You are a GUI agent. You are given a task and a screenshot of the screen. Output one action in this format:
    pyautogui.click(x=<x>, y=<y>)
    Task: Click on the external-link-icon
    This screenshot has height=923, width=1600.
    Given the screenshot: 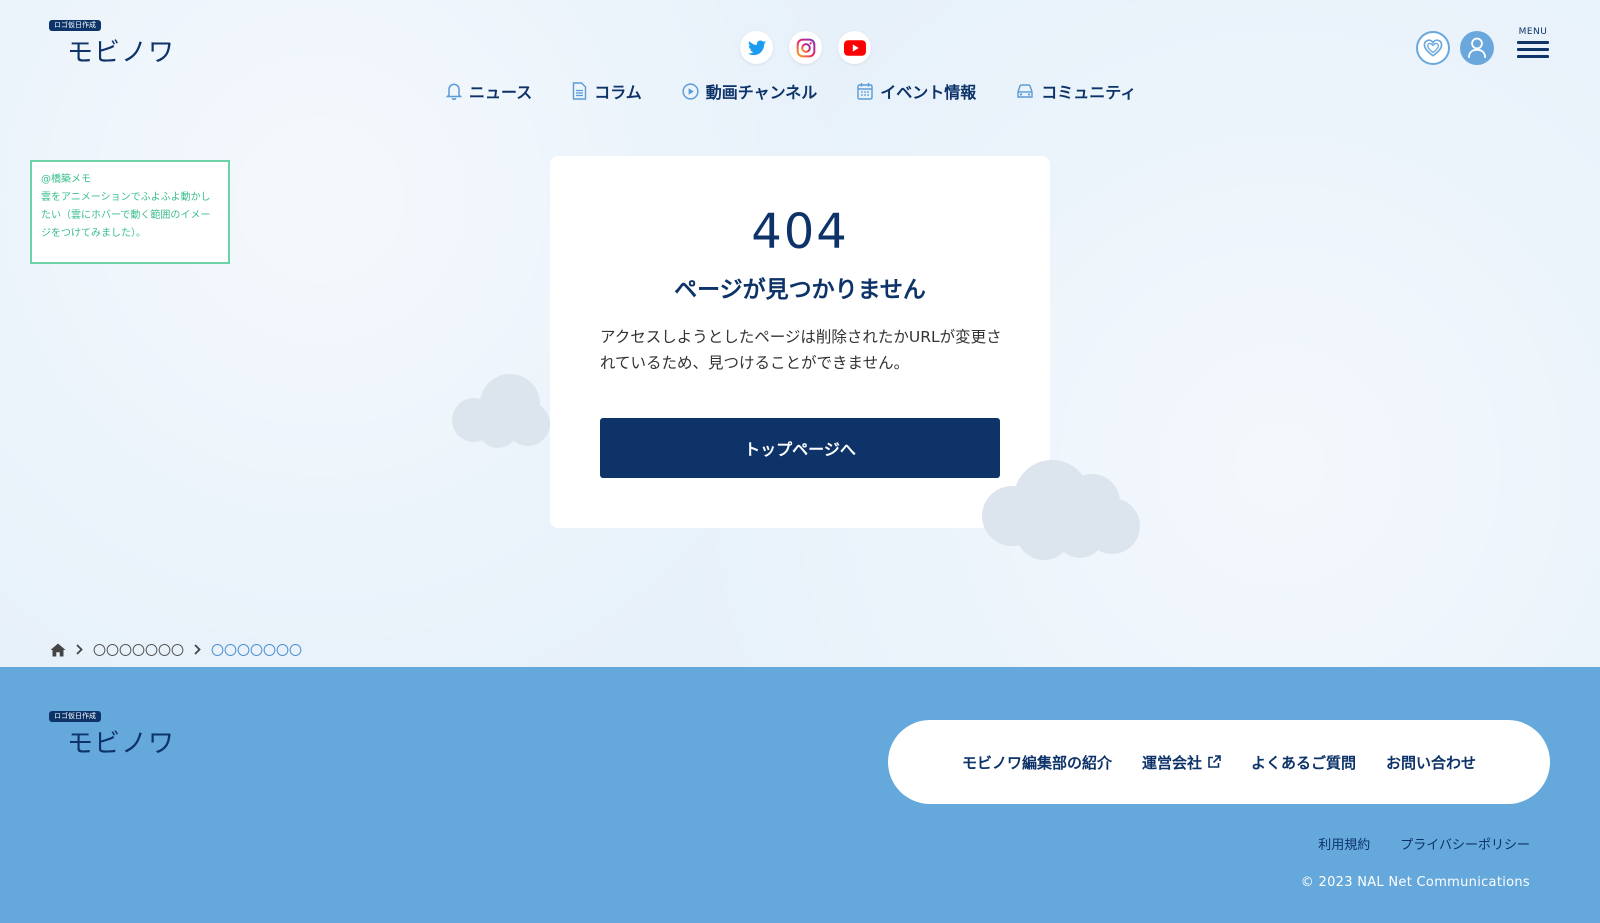 What is the action you would take?
    pyautogui.click(x=1214, y=761)
    